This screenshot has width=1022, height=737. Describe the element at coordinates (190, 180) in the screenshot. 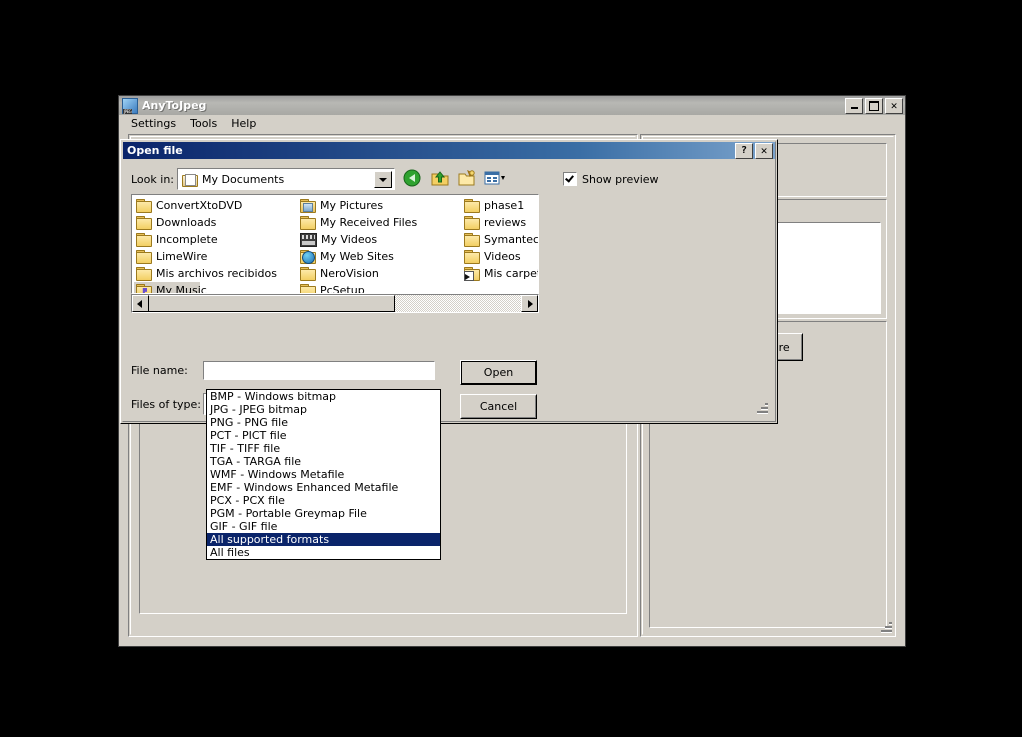

I see `my-documents-icon` at that location.